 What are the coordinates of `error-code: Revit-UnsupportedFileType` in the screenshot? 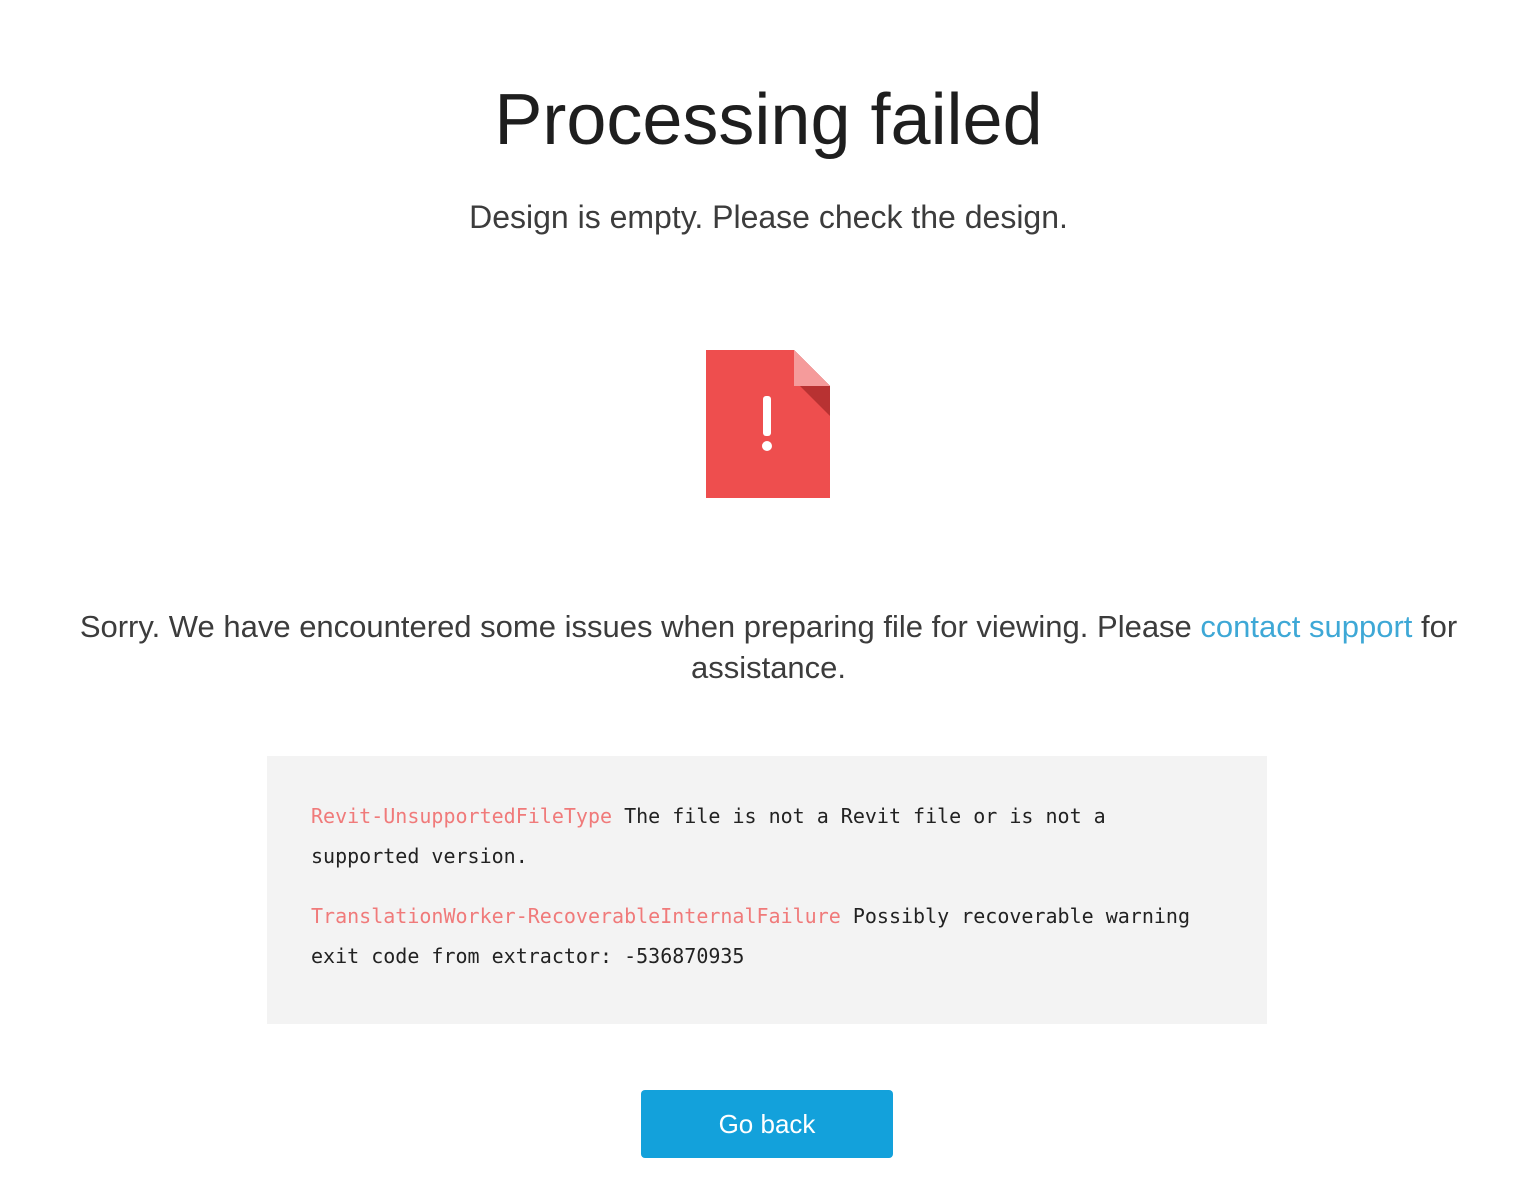 It's located at (462, 816).